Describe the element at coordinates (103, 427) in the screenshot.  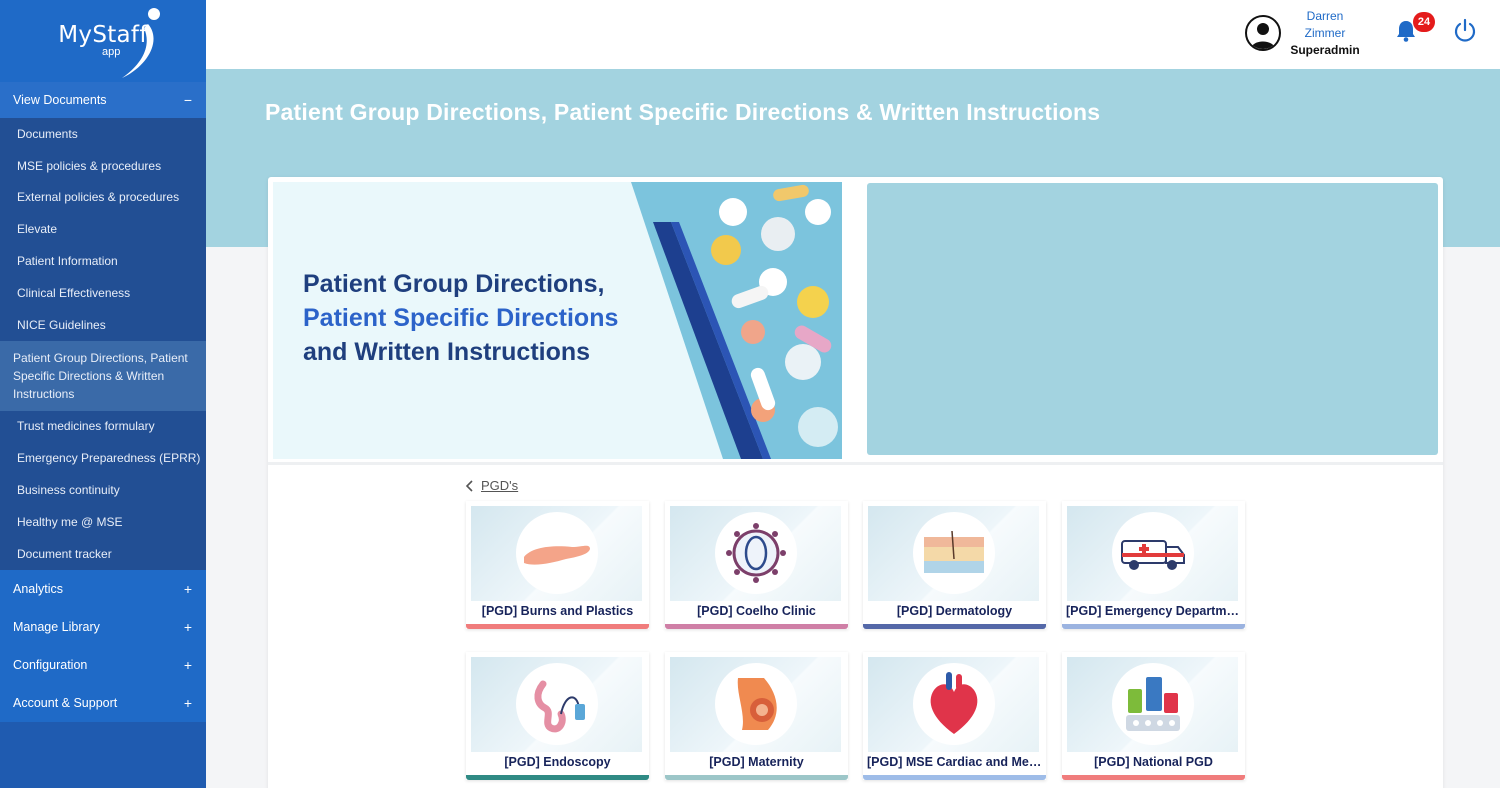
I see `sidebar-item-medicines-formulary: Trust medicines formulary` at that location.